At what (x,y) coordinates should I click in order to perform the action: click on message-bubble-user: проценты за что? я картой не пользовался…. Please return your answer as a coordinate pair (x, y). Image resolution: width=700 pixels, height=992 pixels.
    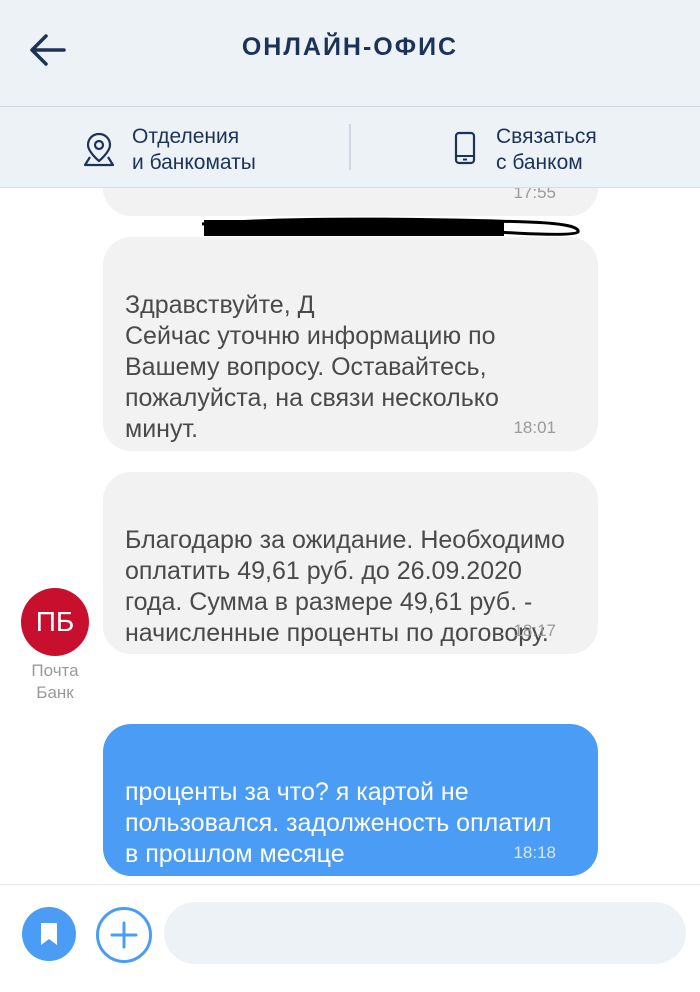
    Looking at the image, I should click on (350, 800).